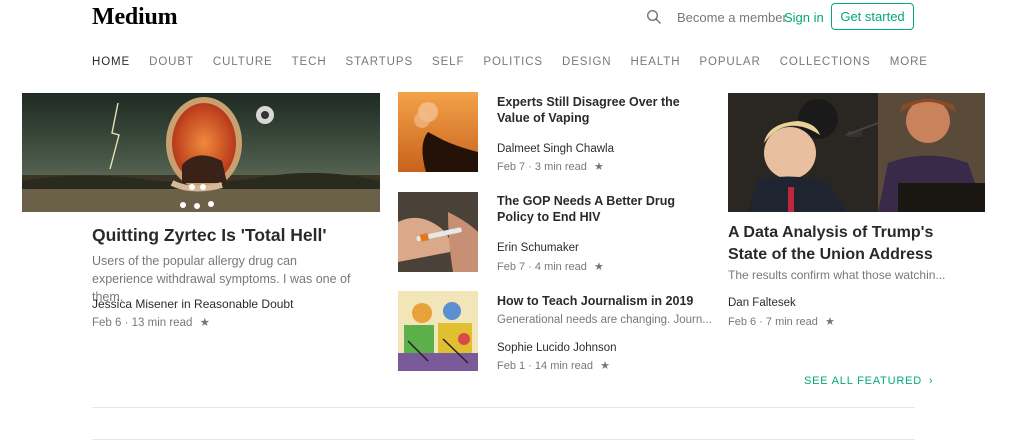  Describe the element at coordinates (729, 62) in the screenshot. I see `nav-item-popular: POPULAR` at that location.